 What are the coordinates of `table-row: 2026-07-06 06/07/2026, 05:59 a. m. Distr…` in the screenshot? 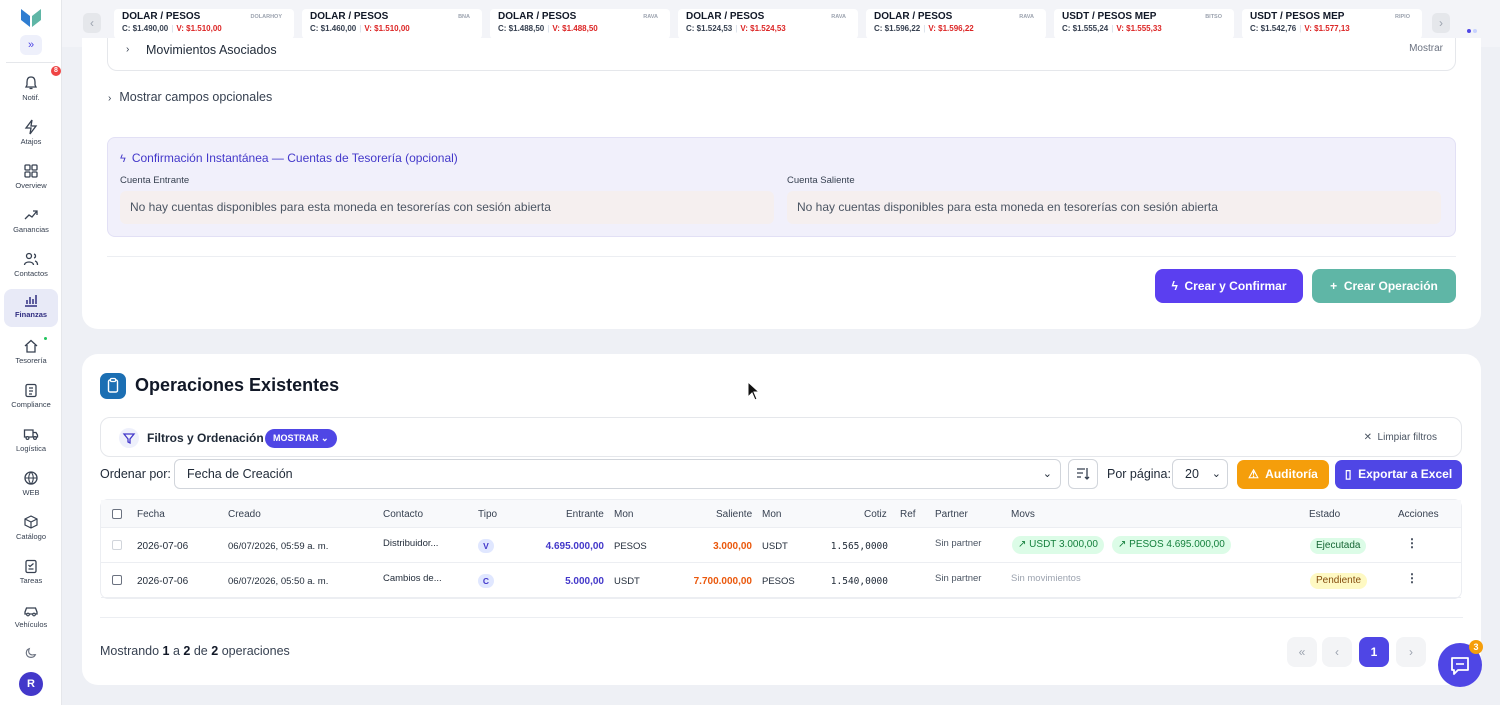 It's located at (781, 545).